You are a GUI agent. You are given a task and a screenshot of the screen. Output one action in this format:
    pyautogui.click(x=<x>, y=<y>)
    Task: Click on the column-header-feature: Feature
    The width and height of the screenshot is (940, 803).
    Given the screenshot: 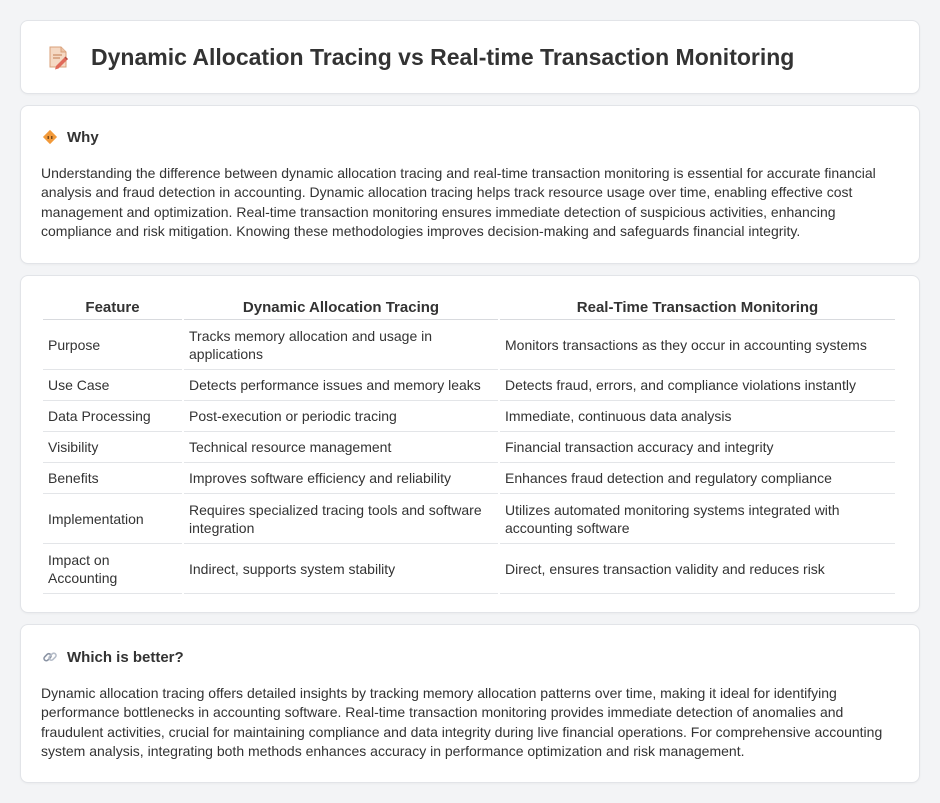 What is the action you would take?
    pyautogui.click(x=112, y=308)
    